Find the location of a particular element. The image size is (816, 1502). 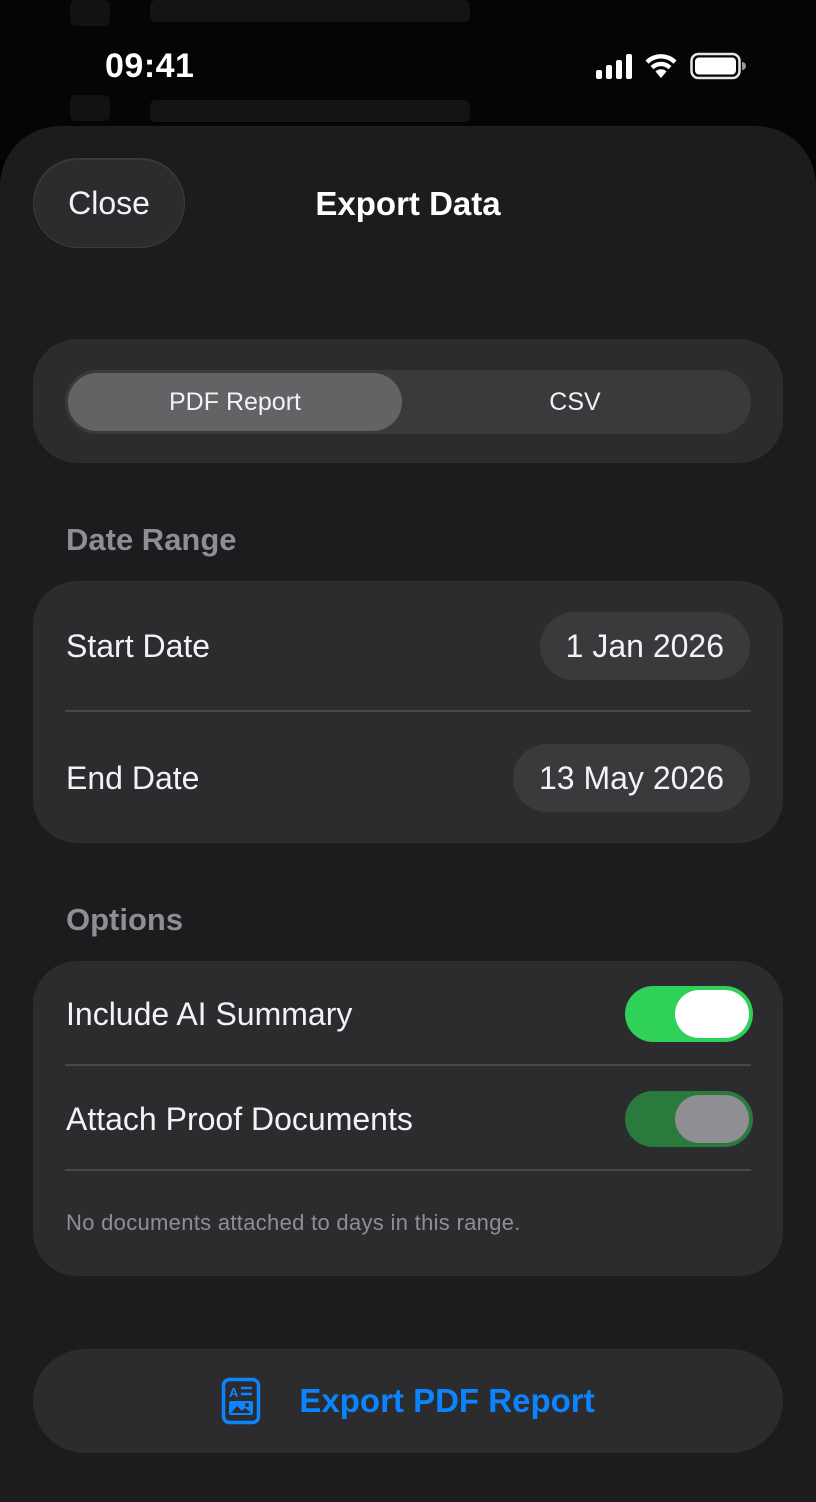

export-button-label: Export PDF Report is located at coordinates (447, 1400).